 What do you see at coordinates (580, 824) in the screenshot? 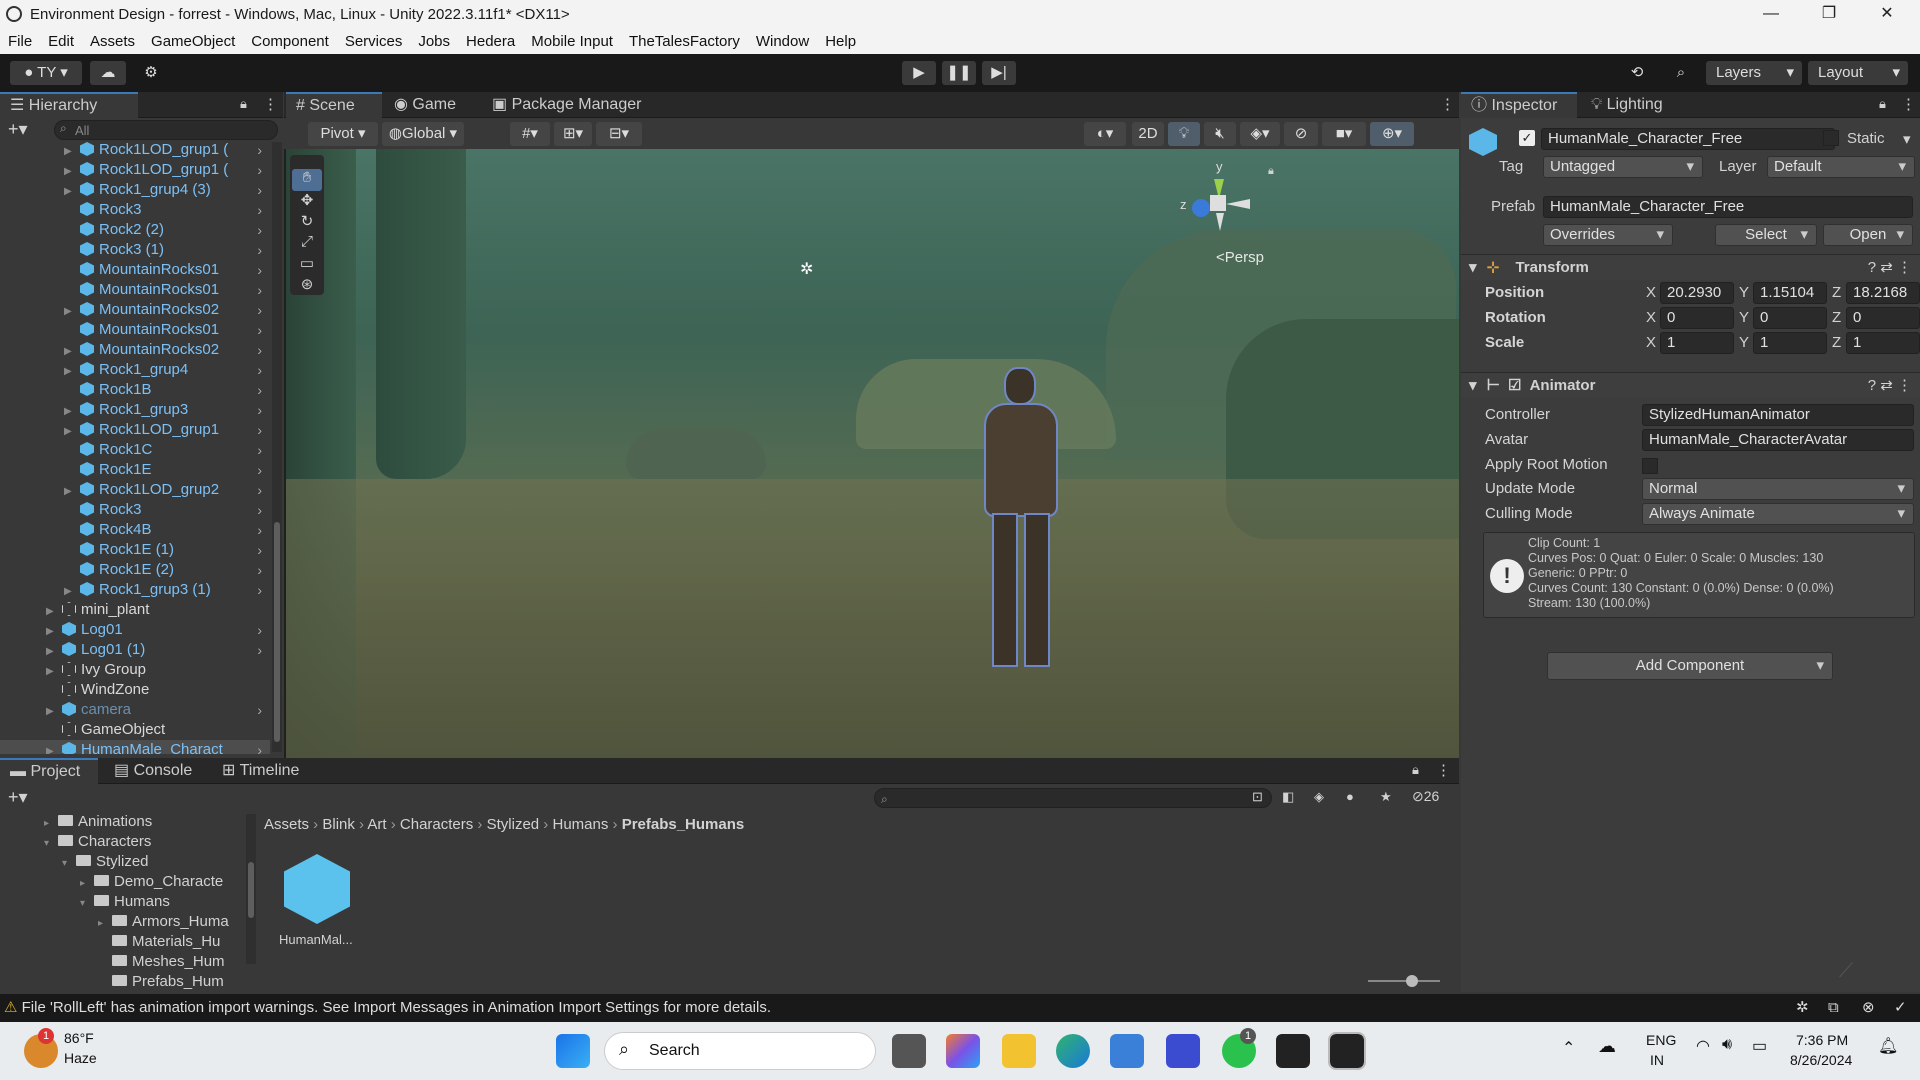
I see `breadcrumb-item: Humans` at bounding box center [580, 824].